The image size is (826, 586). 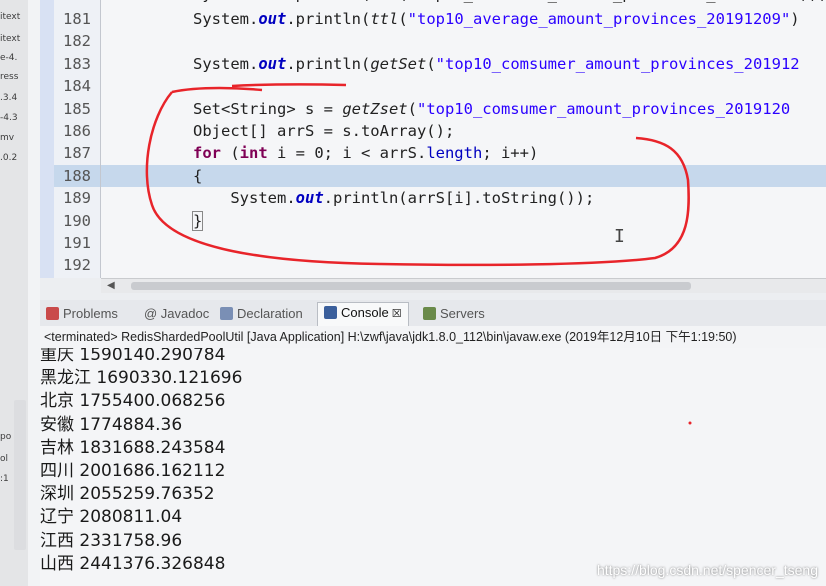 What do you see at coordinates (77, 265) in the screenshot?
I see `line-number: 192` at bounding box center [77, 265].